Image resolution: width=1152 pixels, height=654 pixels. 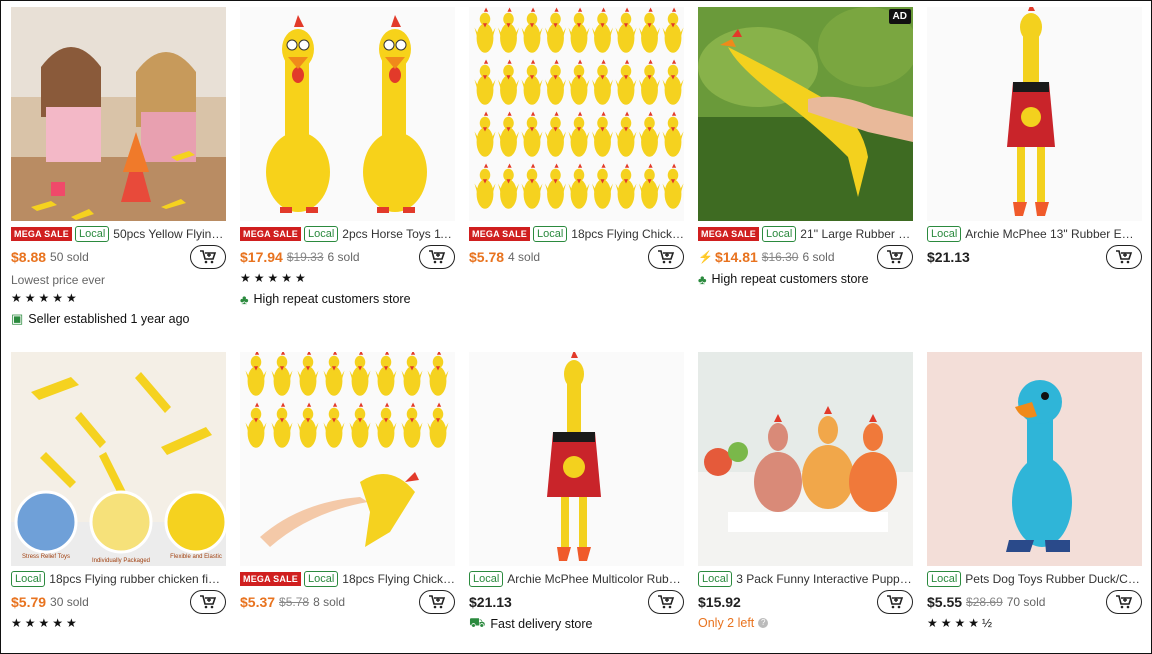 I want to click on product-price: $5.78, so click(x=487, y=257).